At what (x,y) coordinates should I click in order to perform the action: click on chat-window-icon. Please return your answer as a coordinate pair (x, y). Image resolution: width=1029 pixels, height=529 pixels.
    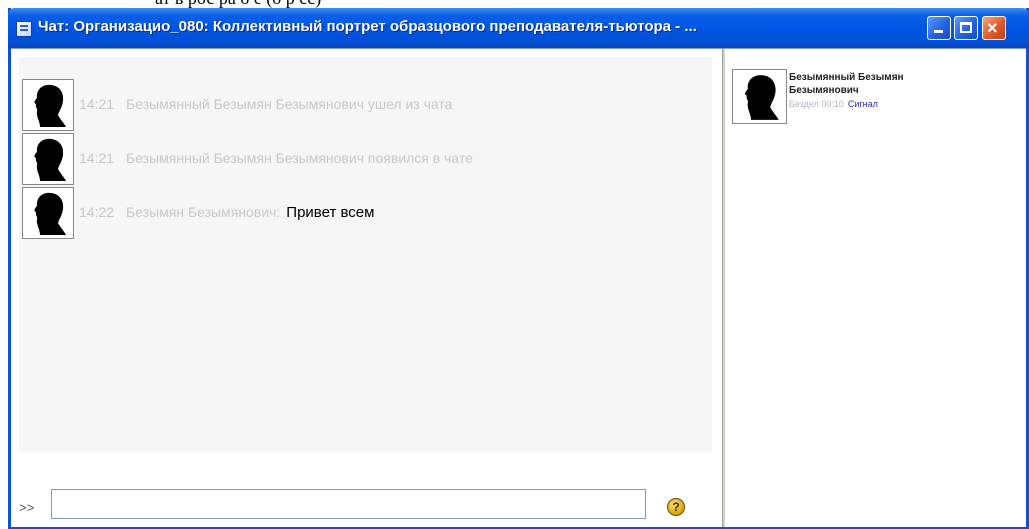
    Looking at the image, I should click on (24, 29).